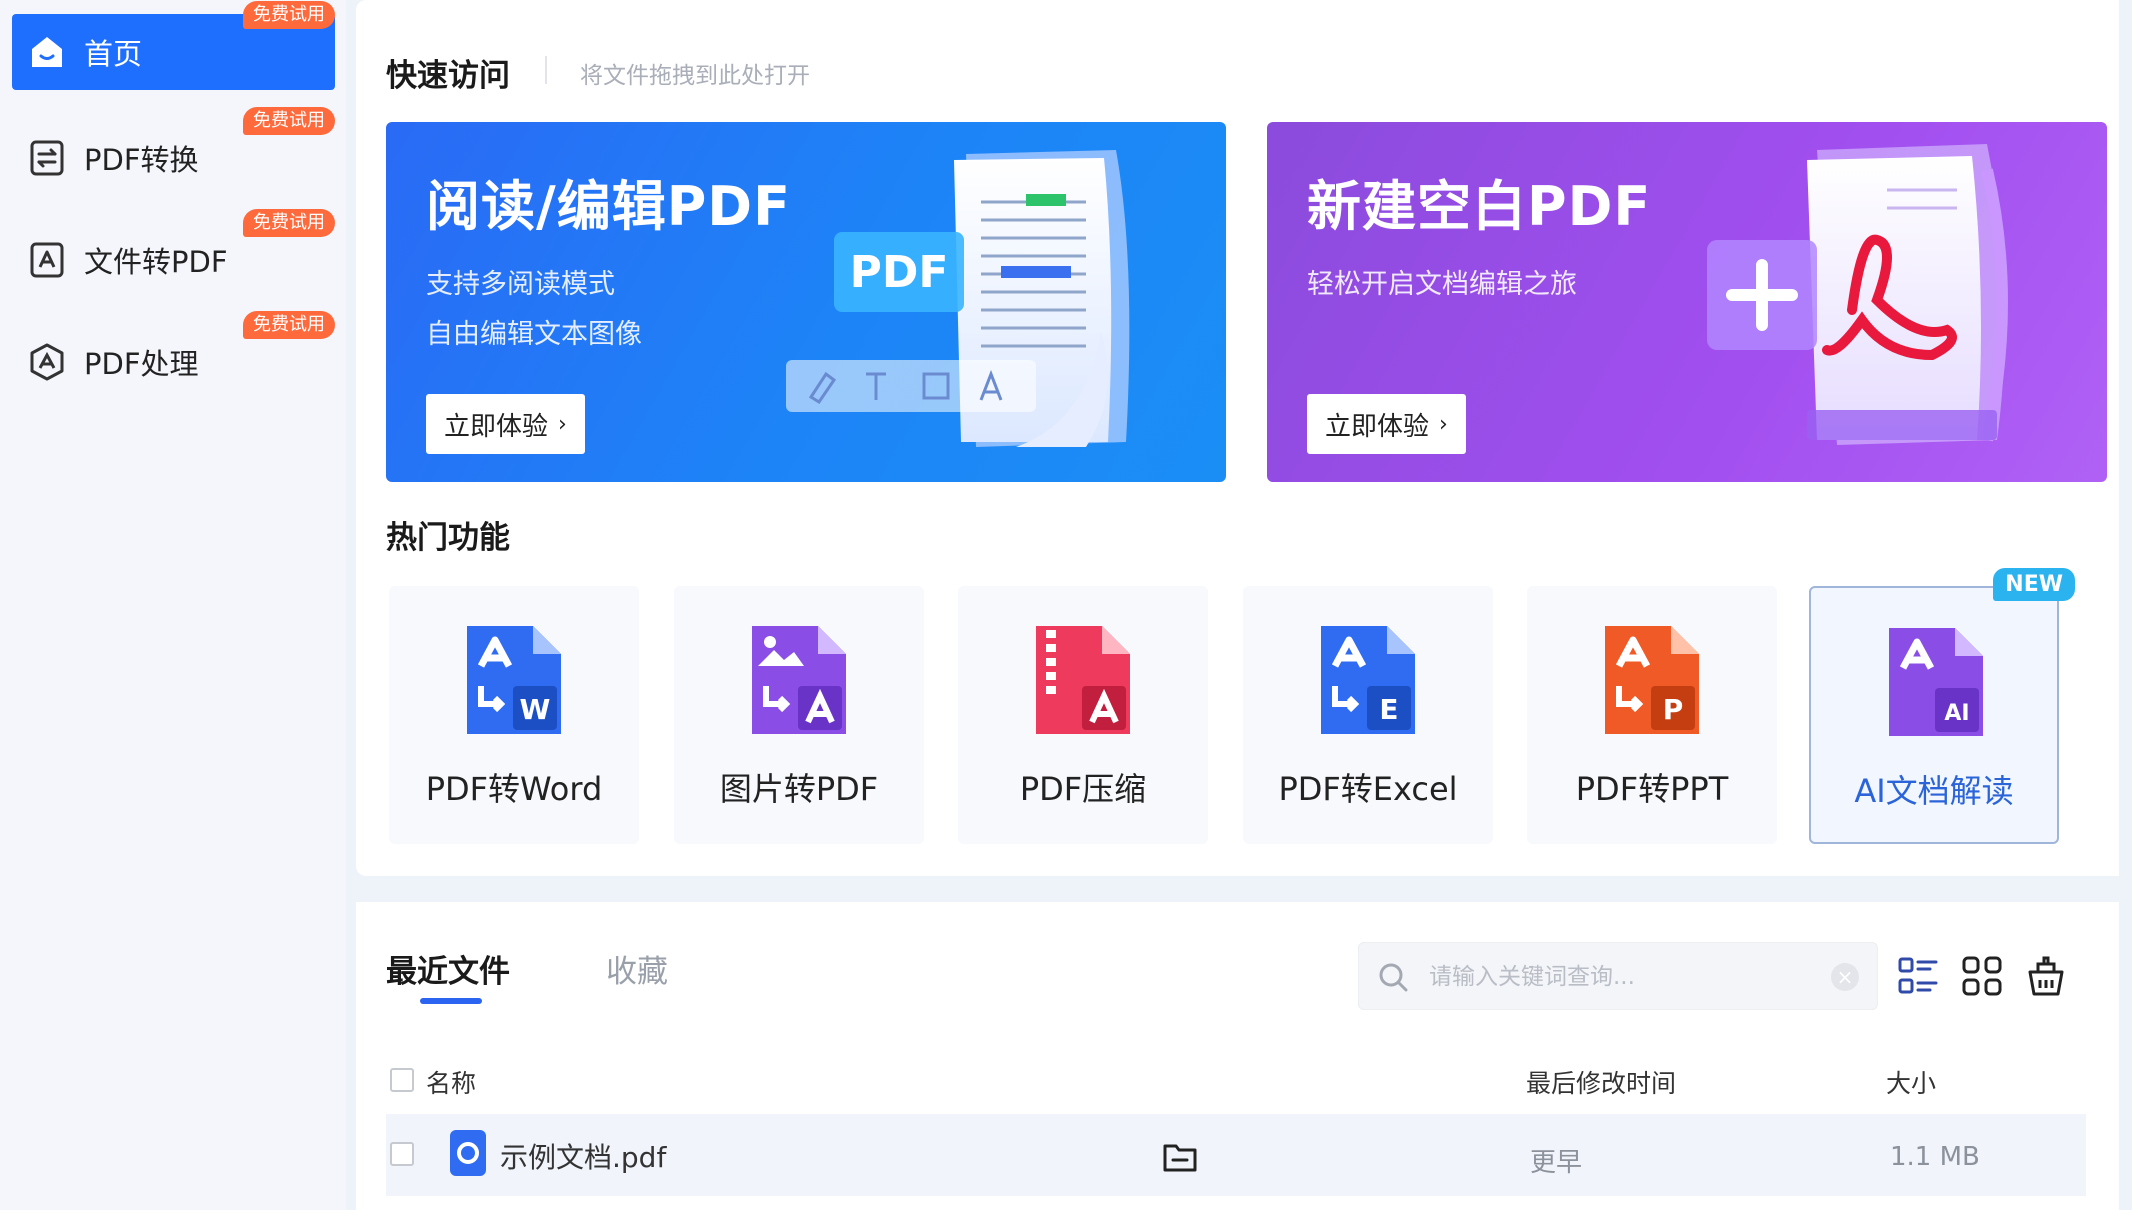 The image size is (2132, 1210). I want to click on new-blank-pdf-banner: 新建空白PDF 轻松开启文档编辑之旅 立即体验 ›, so click(1687, 302).